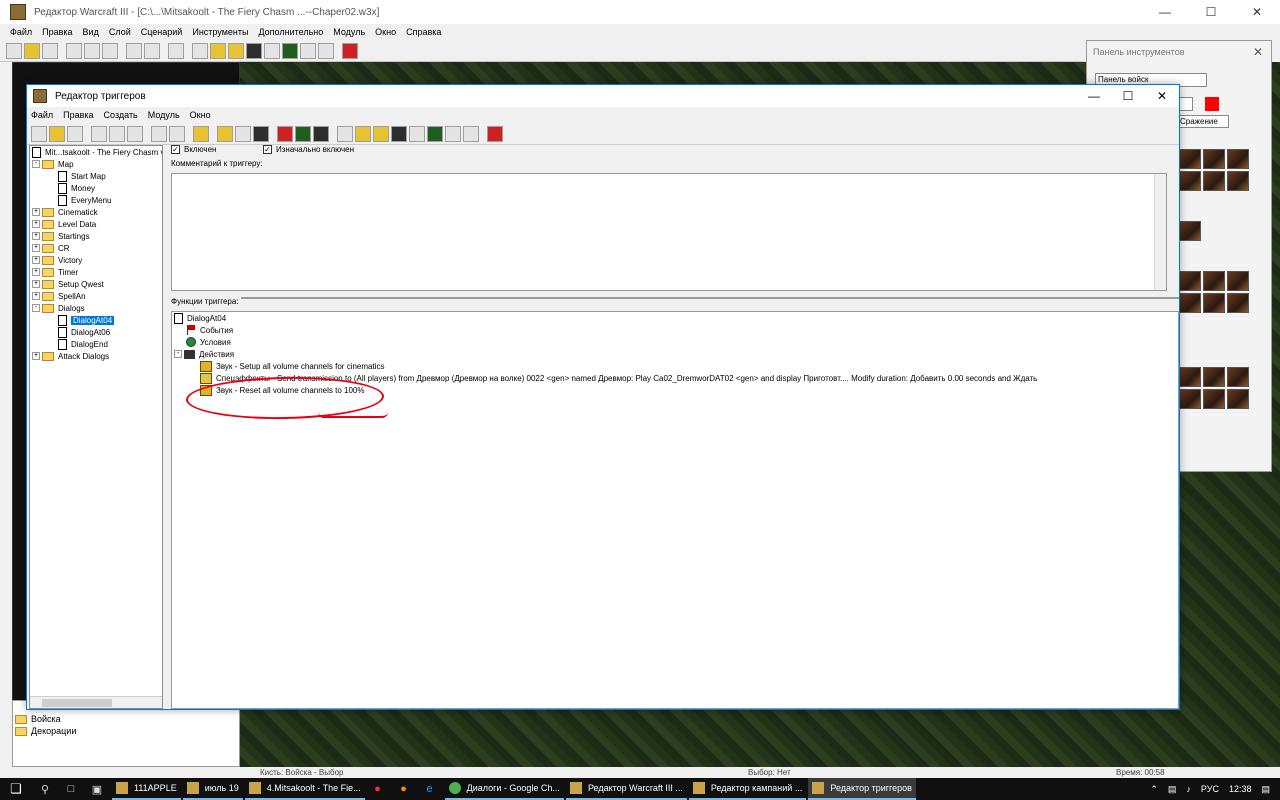 Image resolution: width=1280 pixels, height=800 pixels. What do you see at coordinates (669, 232) in the screenshot?
I see `comment-textarea` at bounding box center [669, 232].